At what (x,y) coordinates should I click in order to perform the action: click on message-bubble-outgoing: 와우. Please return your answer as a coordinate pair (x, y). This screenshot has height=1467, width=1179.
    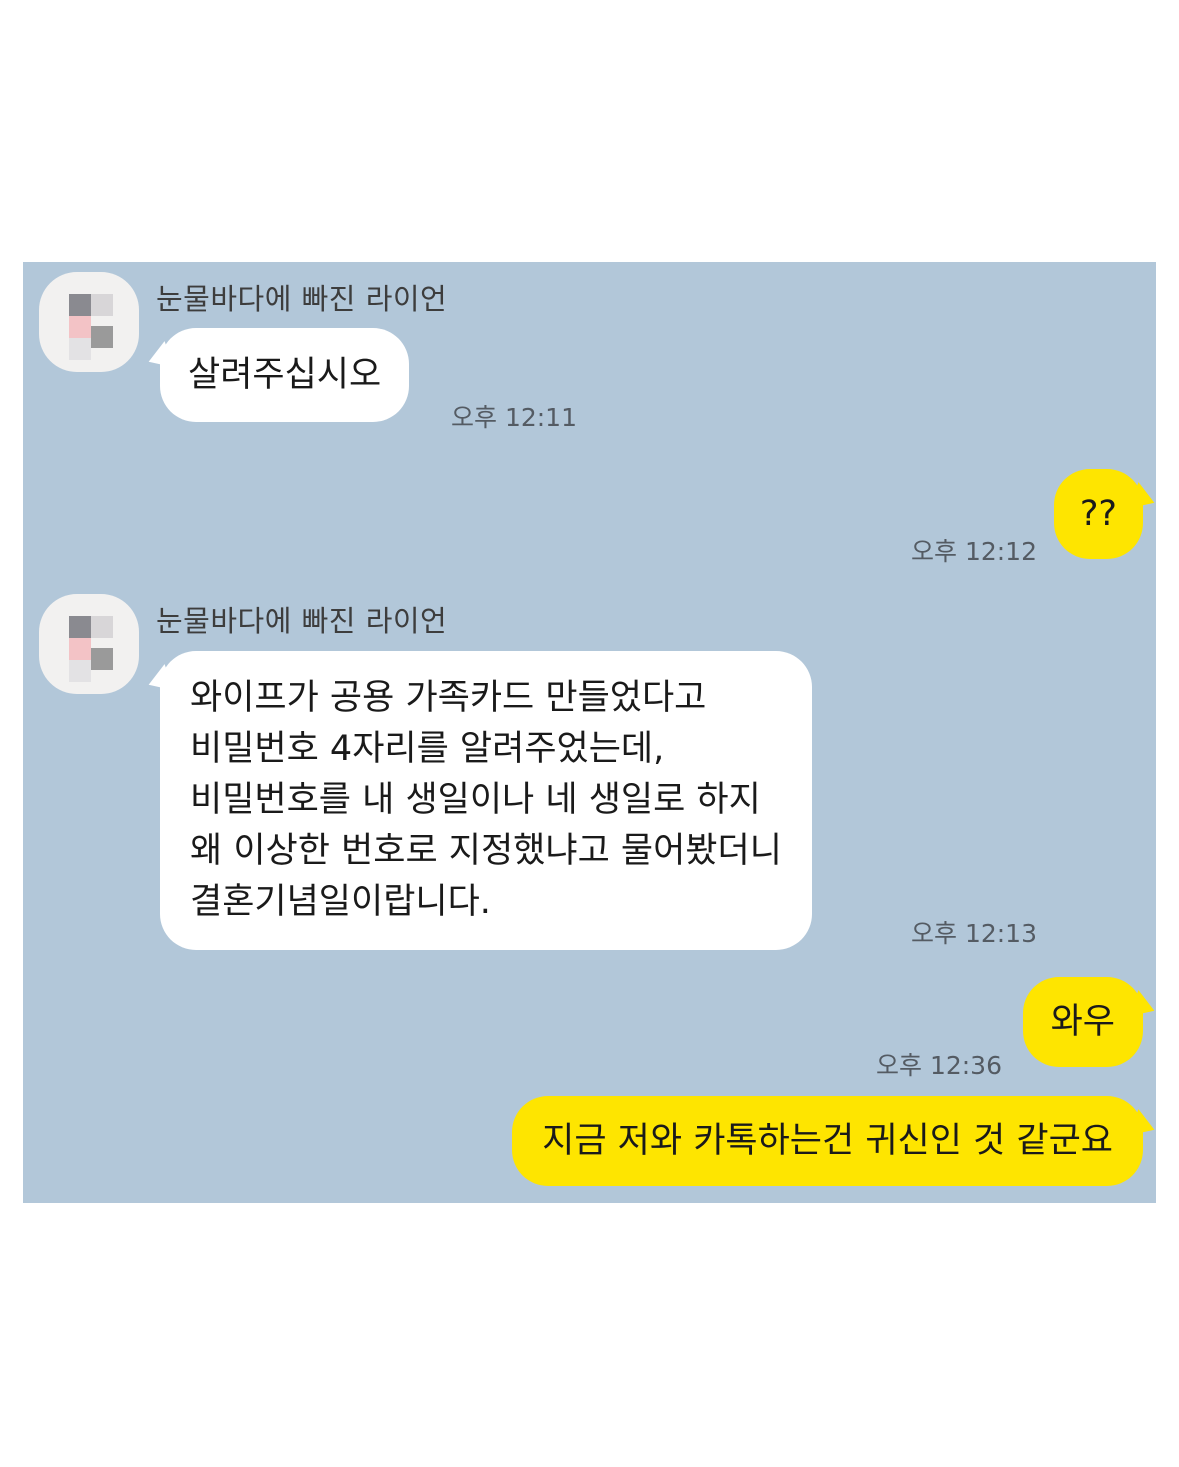
    Looking at the image, I should click on (1089, 1022).